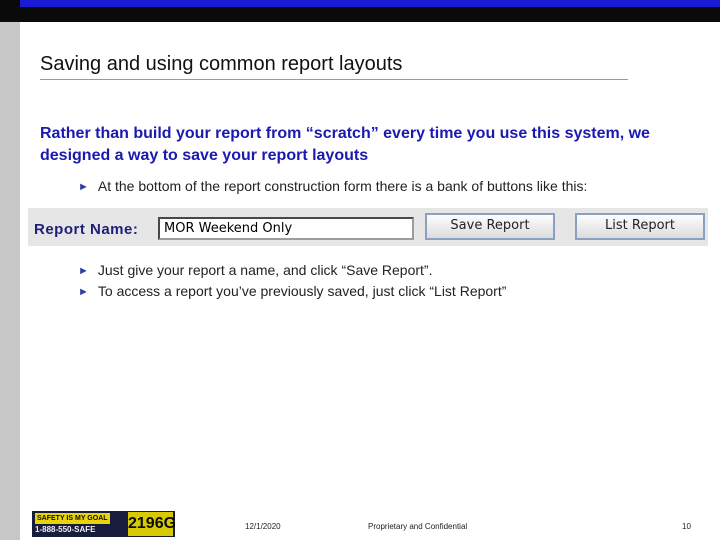 The image size is (720, 540). Describe the element at coordinates (334, 79) in the screenshot. I see `title-divider` at that location.